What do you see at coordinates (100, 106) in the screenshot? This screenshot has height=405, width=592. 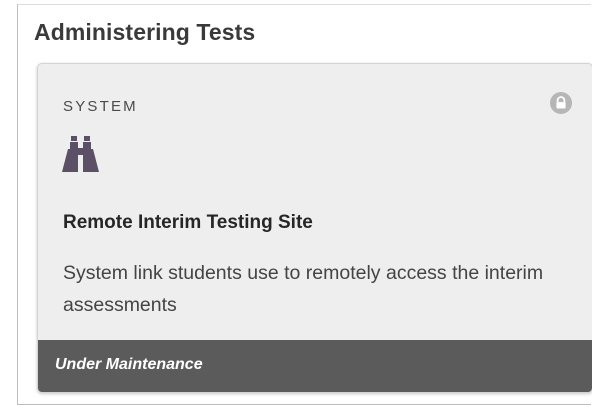 I see `card-category-label: SYSTEM` at bounding box center [100, 106].